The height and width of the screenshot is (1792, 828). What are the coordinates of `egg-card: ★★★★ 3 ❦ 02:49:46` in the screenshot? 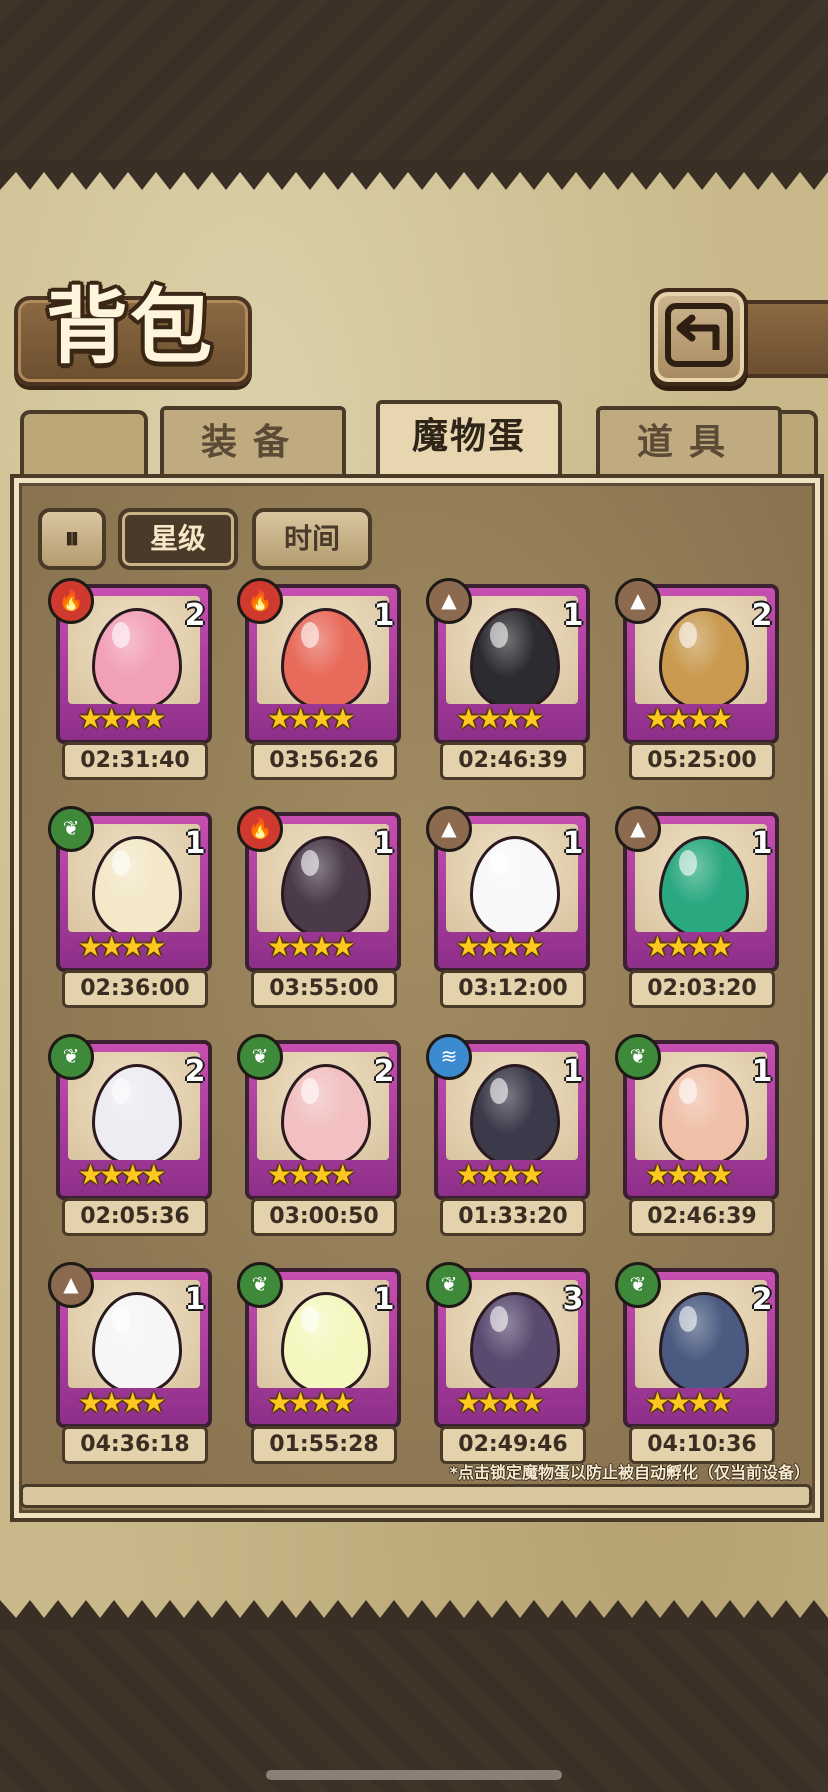 It's located at (510, 1363).